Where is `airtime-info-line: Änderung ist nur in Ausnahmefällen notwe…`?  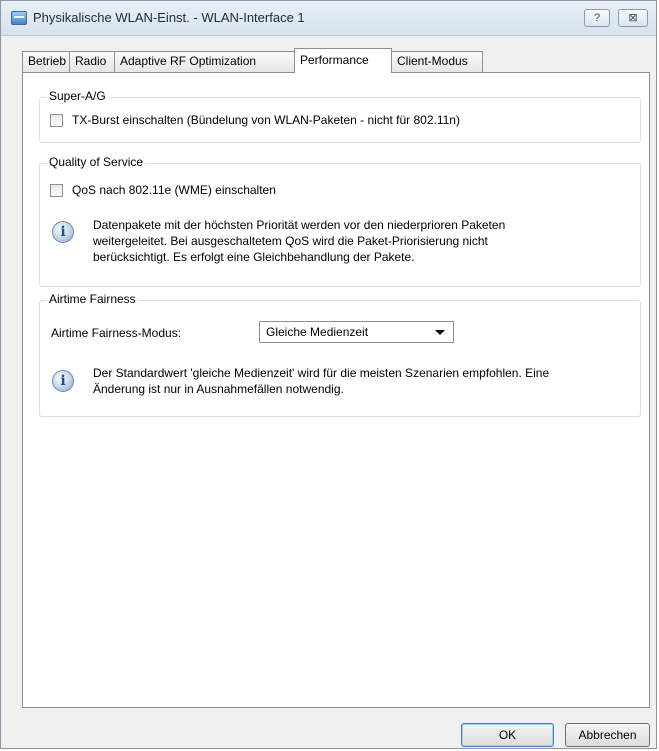 airtime-info-line: Änderung ist nur in Ausnahmefällen notwe… is located at coordinates (218, 389).